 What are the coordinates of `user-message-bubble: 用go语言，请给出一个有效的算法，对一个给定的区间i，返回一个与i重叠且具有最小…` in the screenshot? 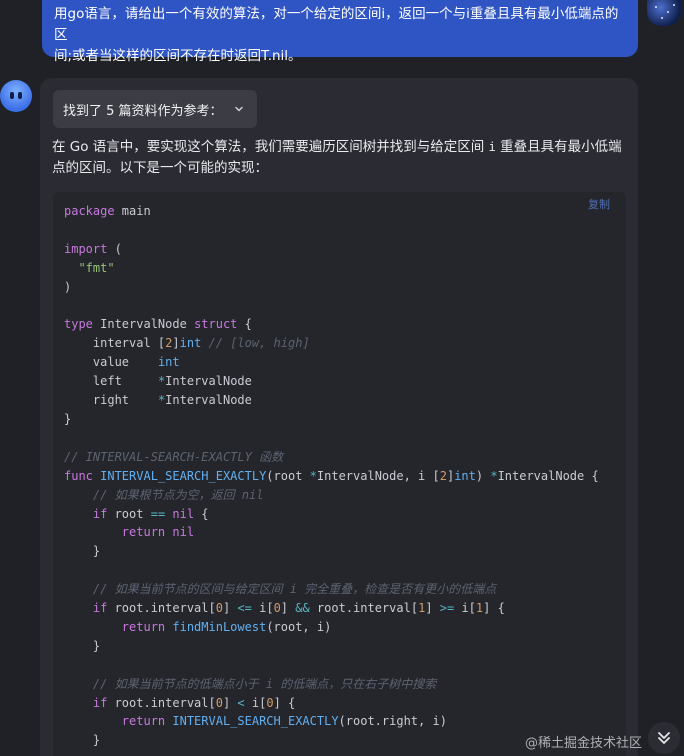 It's located at (340, 32).